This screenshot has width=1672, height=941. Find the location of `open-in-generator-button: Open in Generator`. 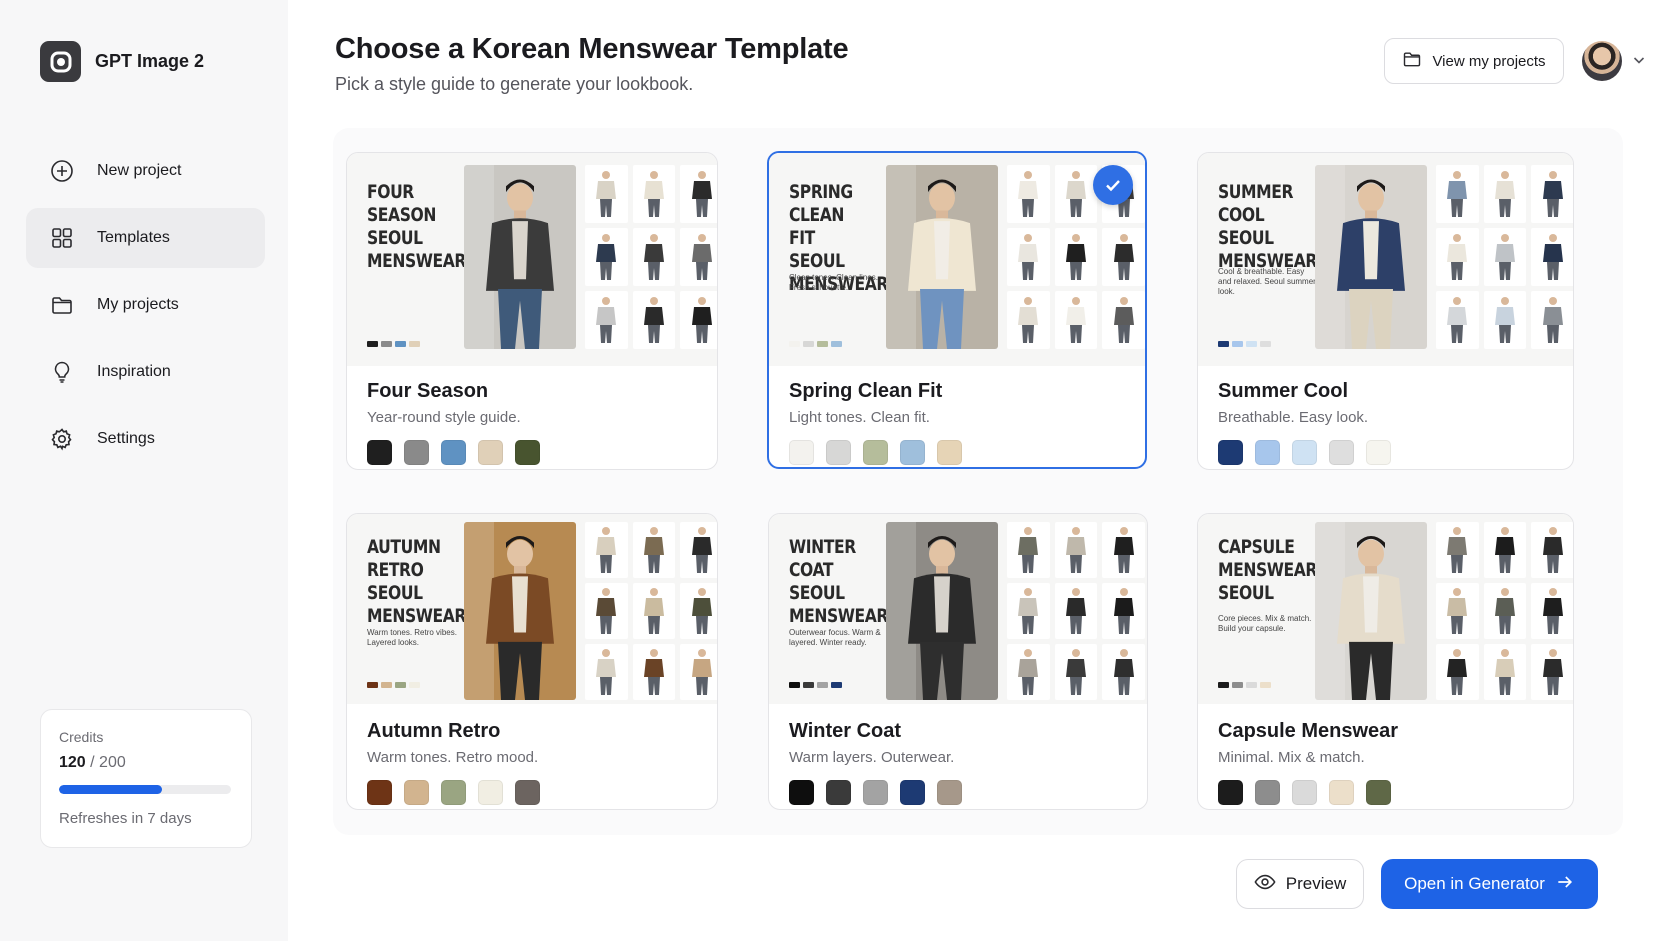

open-in-generator-button: Open in Generator is located at coordinates (1489, 884).